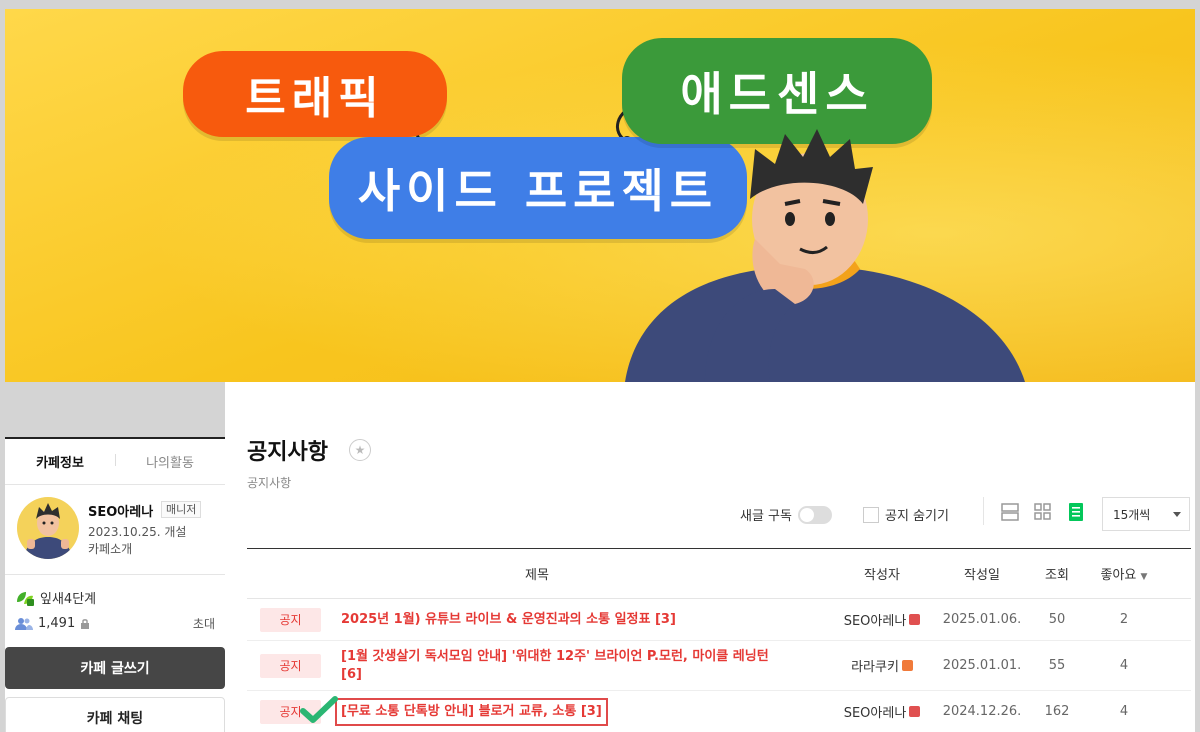 The image size is (1200, 732). Describe the element at coordinates (471, 711) in the screenshot. I see `post-title-link-highlighted: [무료 소통 단톡방 안내] 블로거 교류, 소통 [3]` at that location.